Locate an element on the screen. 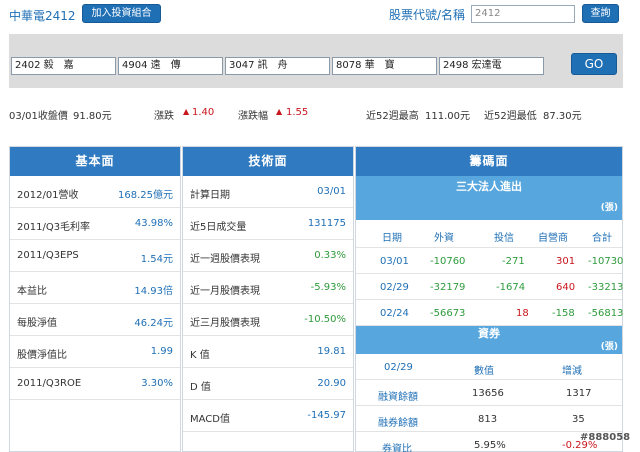 The image size is (640, 452). institutional-title: 三大法人進出 is located at coordinates (489, 186).